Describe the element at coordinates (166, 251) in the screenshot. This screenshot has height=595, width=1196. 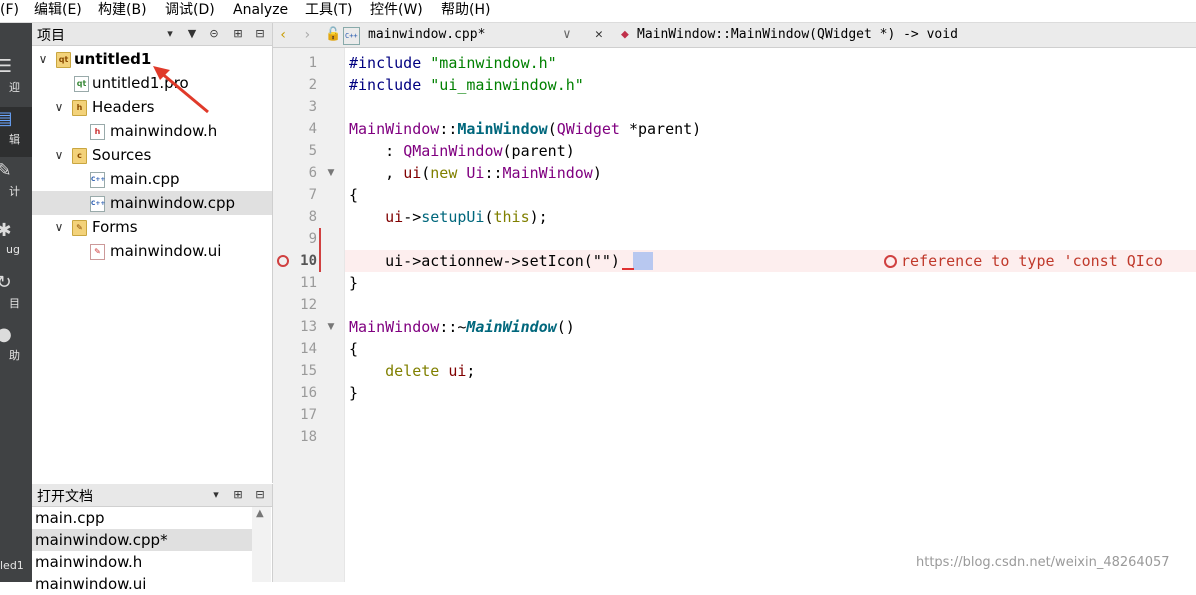
I see `tree-label: mainwindow.ui` at that location.